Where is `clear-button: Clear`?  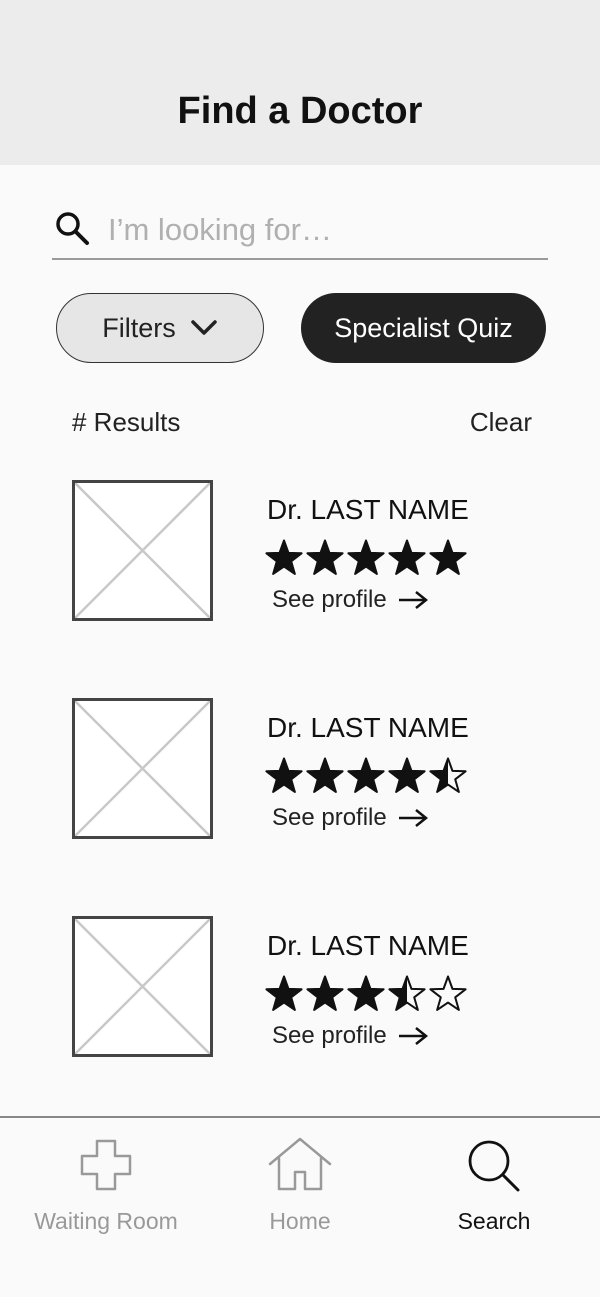
clear-button: Clear is located at coordinates (501, 422).